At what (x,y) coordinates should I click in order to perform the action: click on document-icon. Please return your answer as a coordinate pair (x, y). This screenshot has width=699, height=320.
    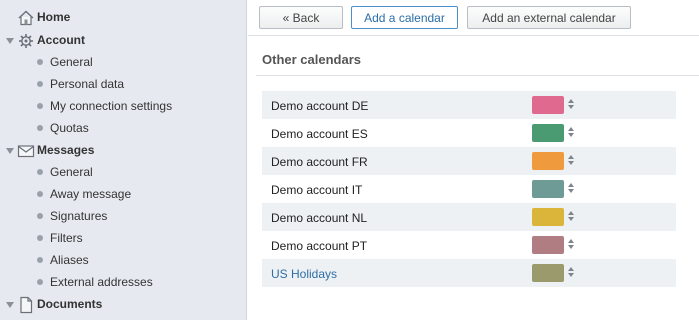
    Looking at the image, I should click on (26, 305).